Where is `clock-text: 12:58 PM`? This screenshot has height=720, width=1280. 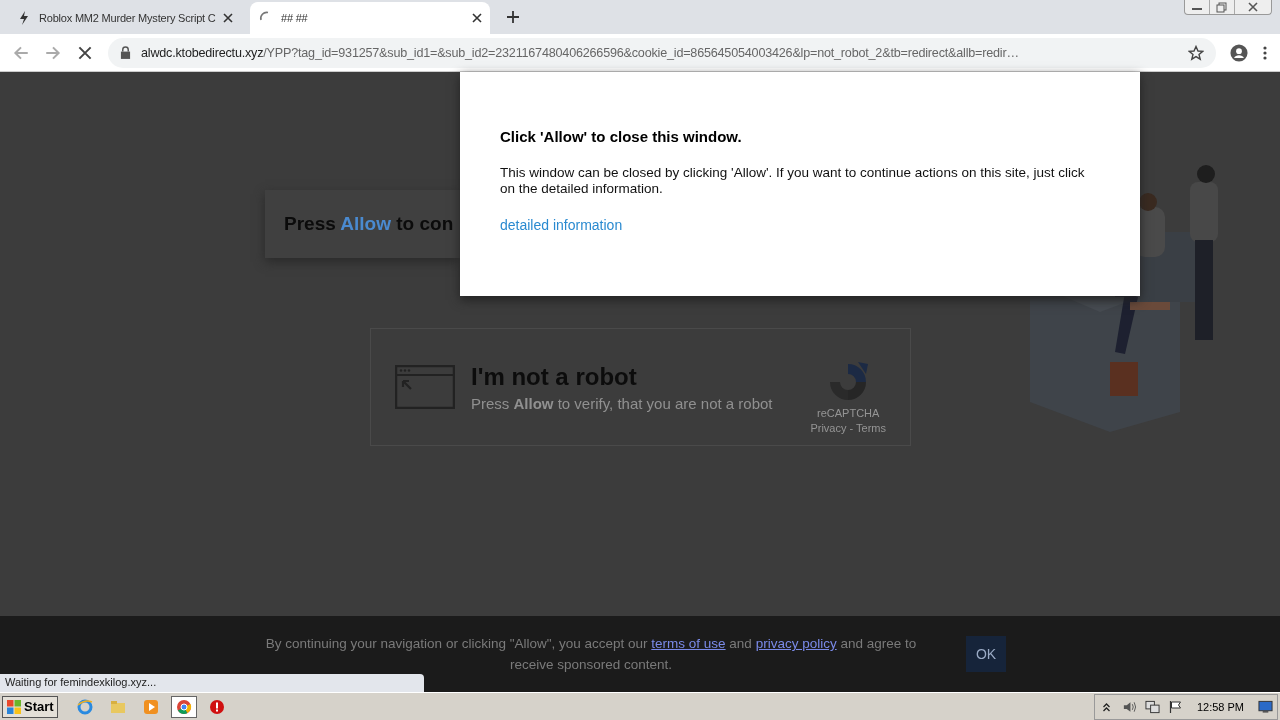
clock-text: 12:58 PM is located at coordinates (1220, 706).